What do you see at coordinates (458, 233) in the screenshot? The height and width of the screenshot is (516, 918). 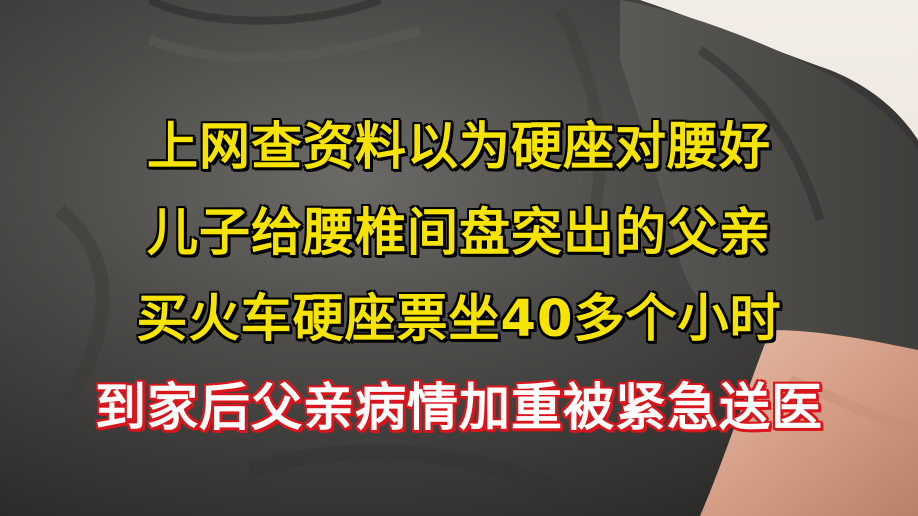 I see `caption-line-2: 儿子给腰椎间盘突出的父亲` at bounding box center [458, 233].